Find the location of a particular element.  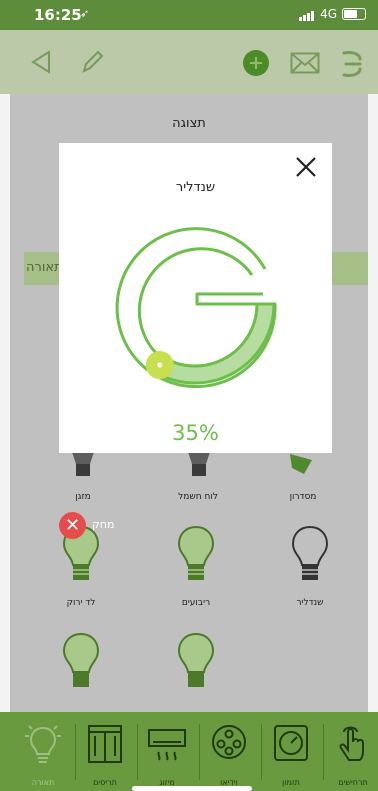

home-indicator is located at coordinates (192, 788).